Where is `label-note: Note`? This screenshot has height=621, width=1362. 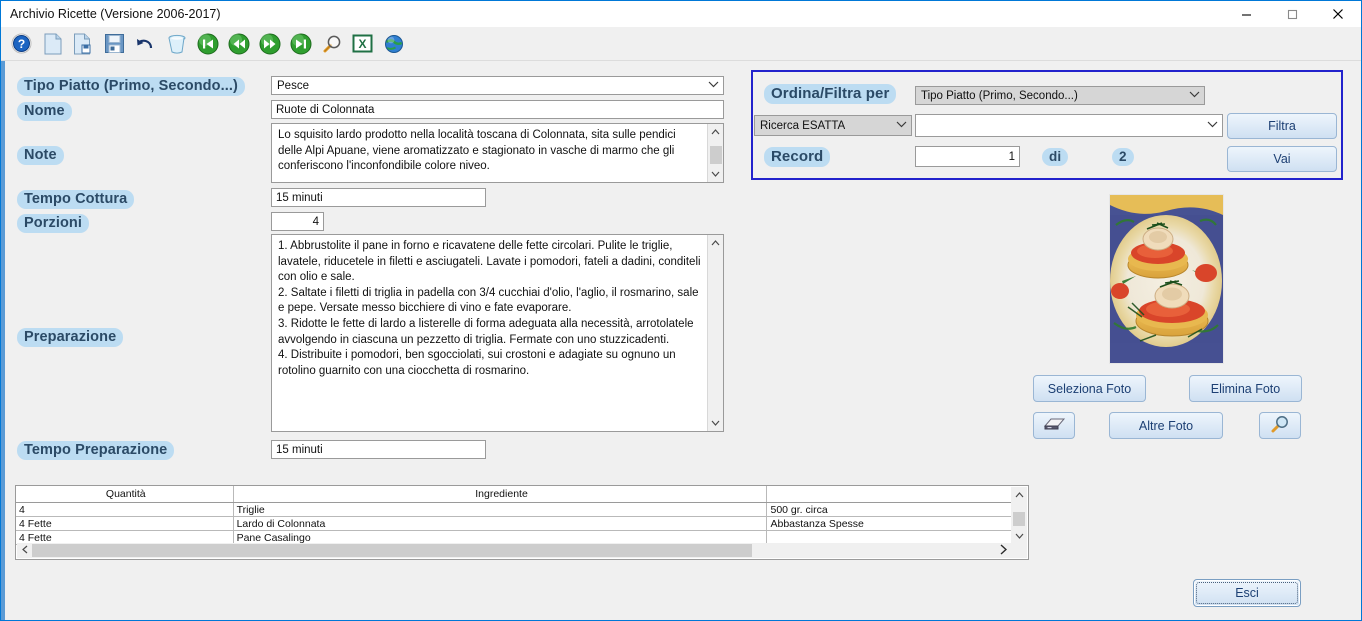 label-note: Note is located at coordinates (40, 155).